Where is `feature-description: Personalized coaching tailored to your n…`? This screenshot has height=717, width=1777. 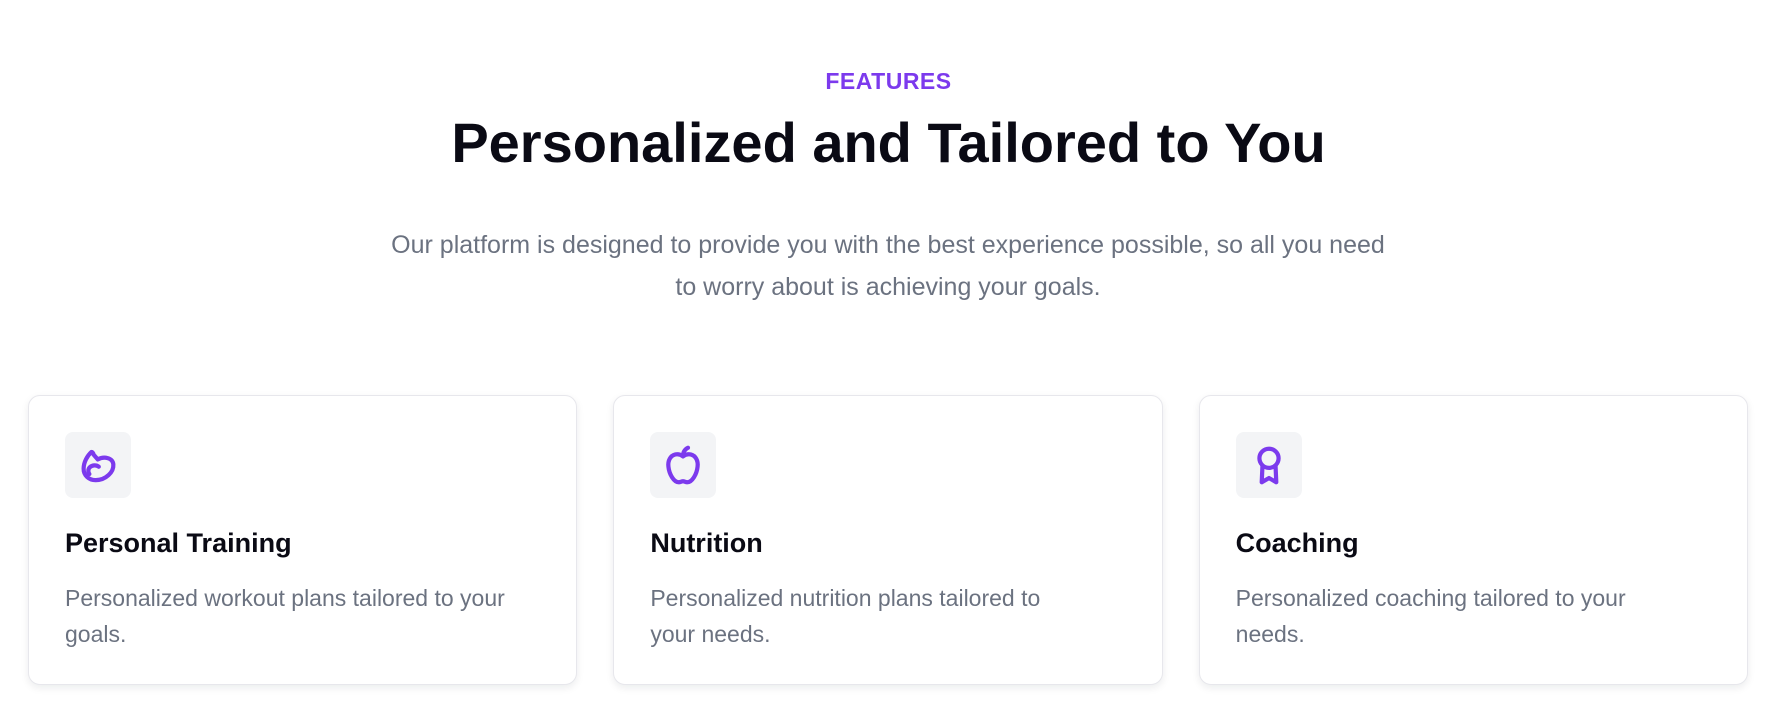
feature-description: Personalized coaching tailored to your n… is located at coordinates (1430, 616).